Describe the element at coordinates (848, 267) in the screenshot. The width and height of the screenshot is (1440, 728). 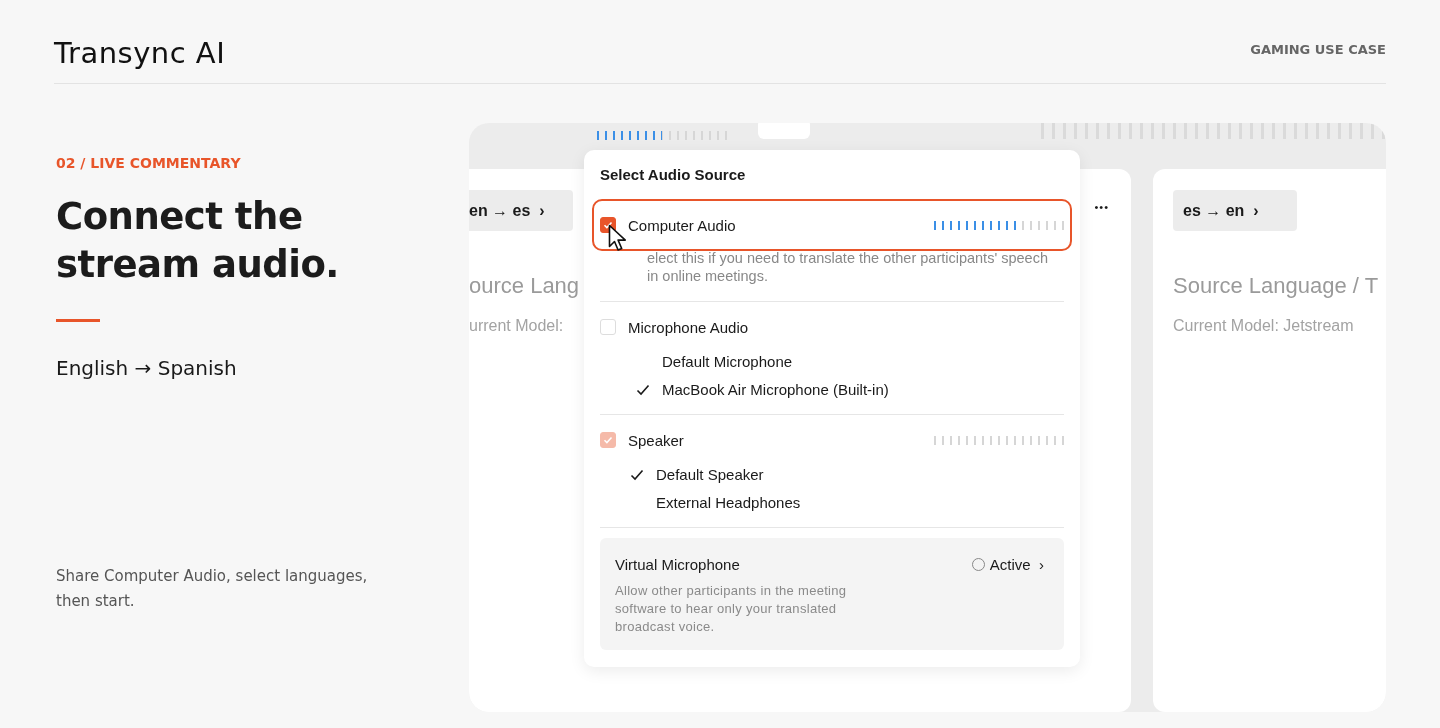
I see `option-description: elect this if you need to translate the other participants' speech in online meetings.` at that location.